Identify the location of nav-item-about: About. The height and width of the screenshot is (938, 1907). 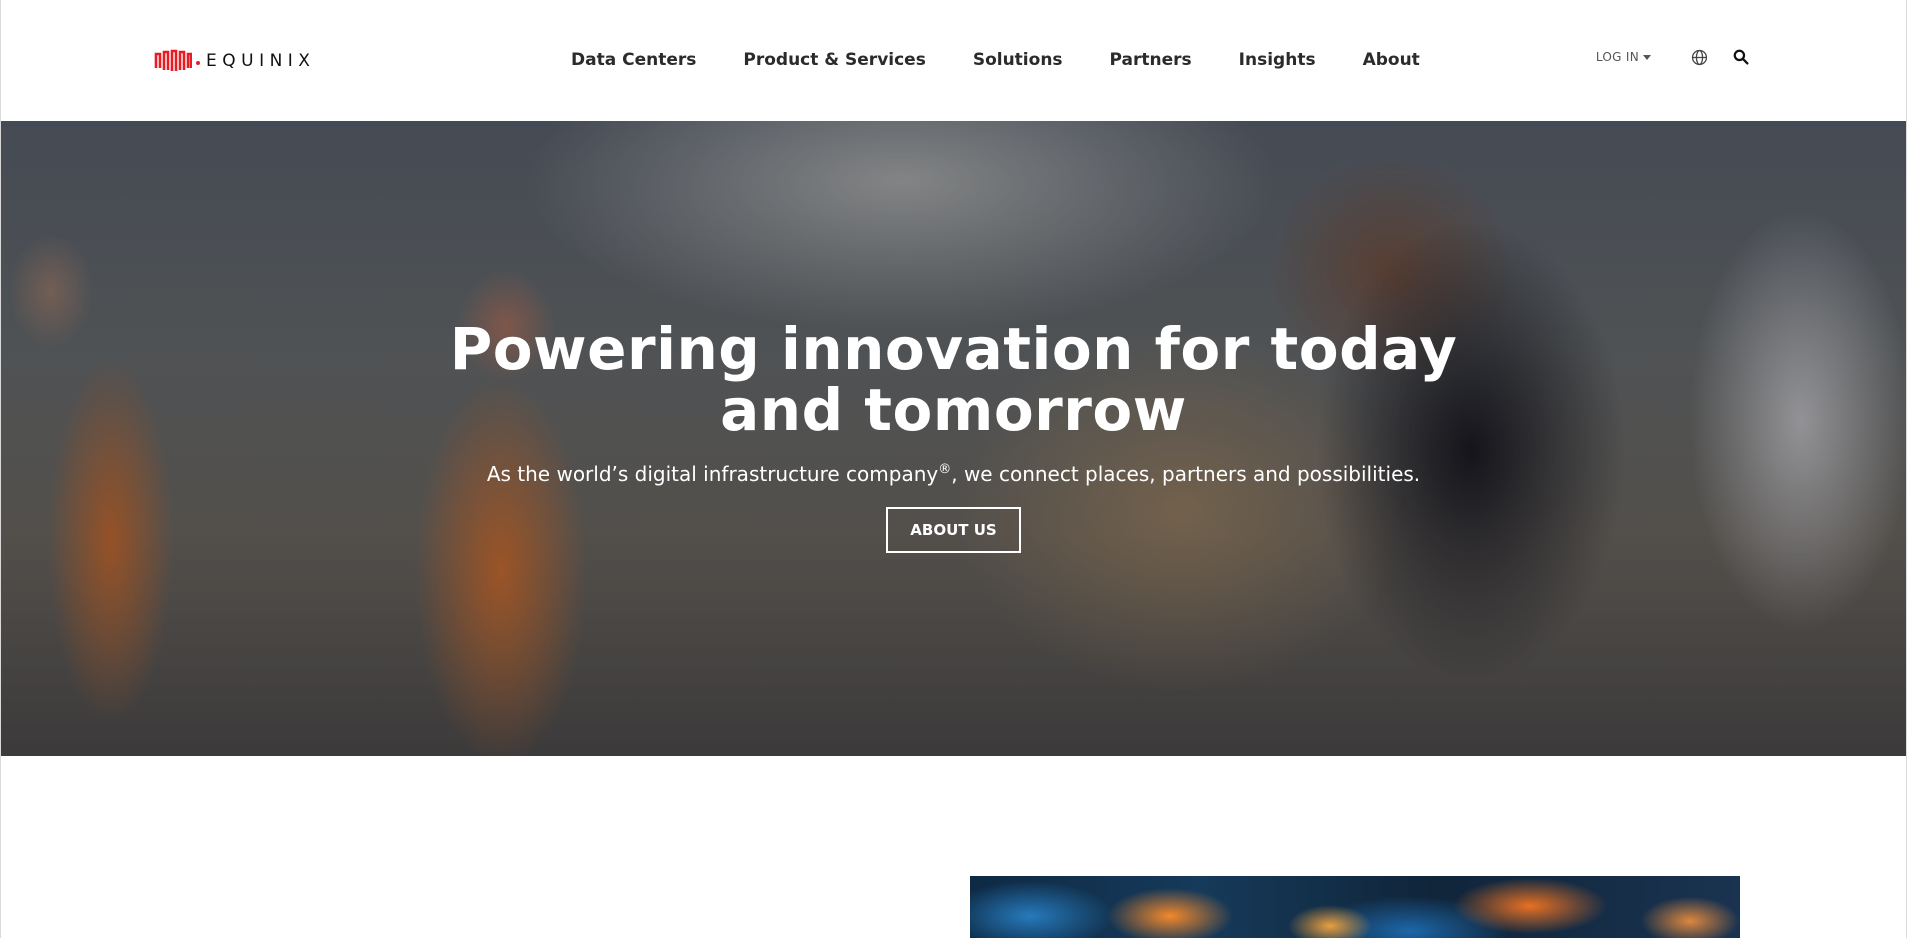
(1391, 60).